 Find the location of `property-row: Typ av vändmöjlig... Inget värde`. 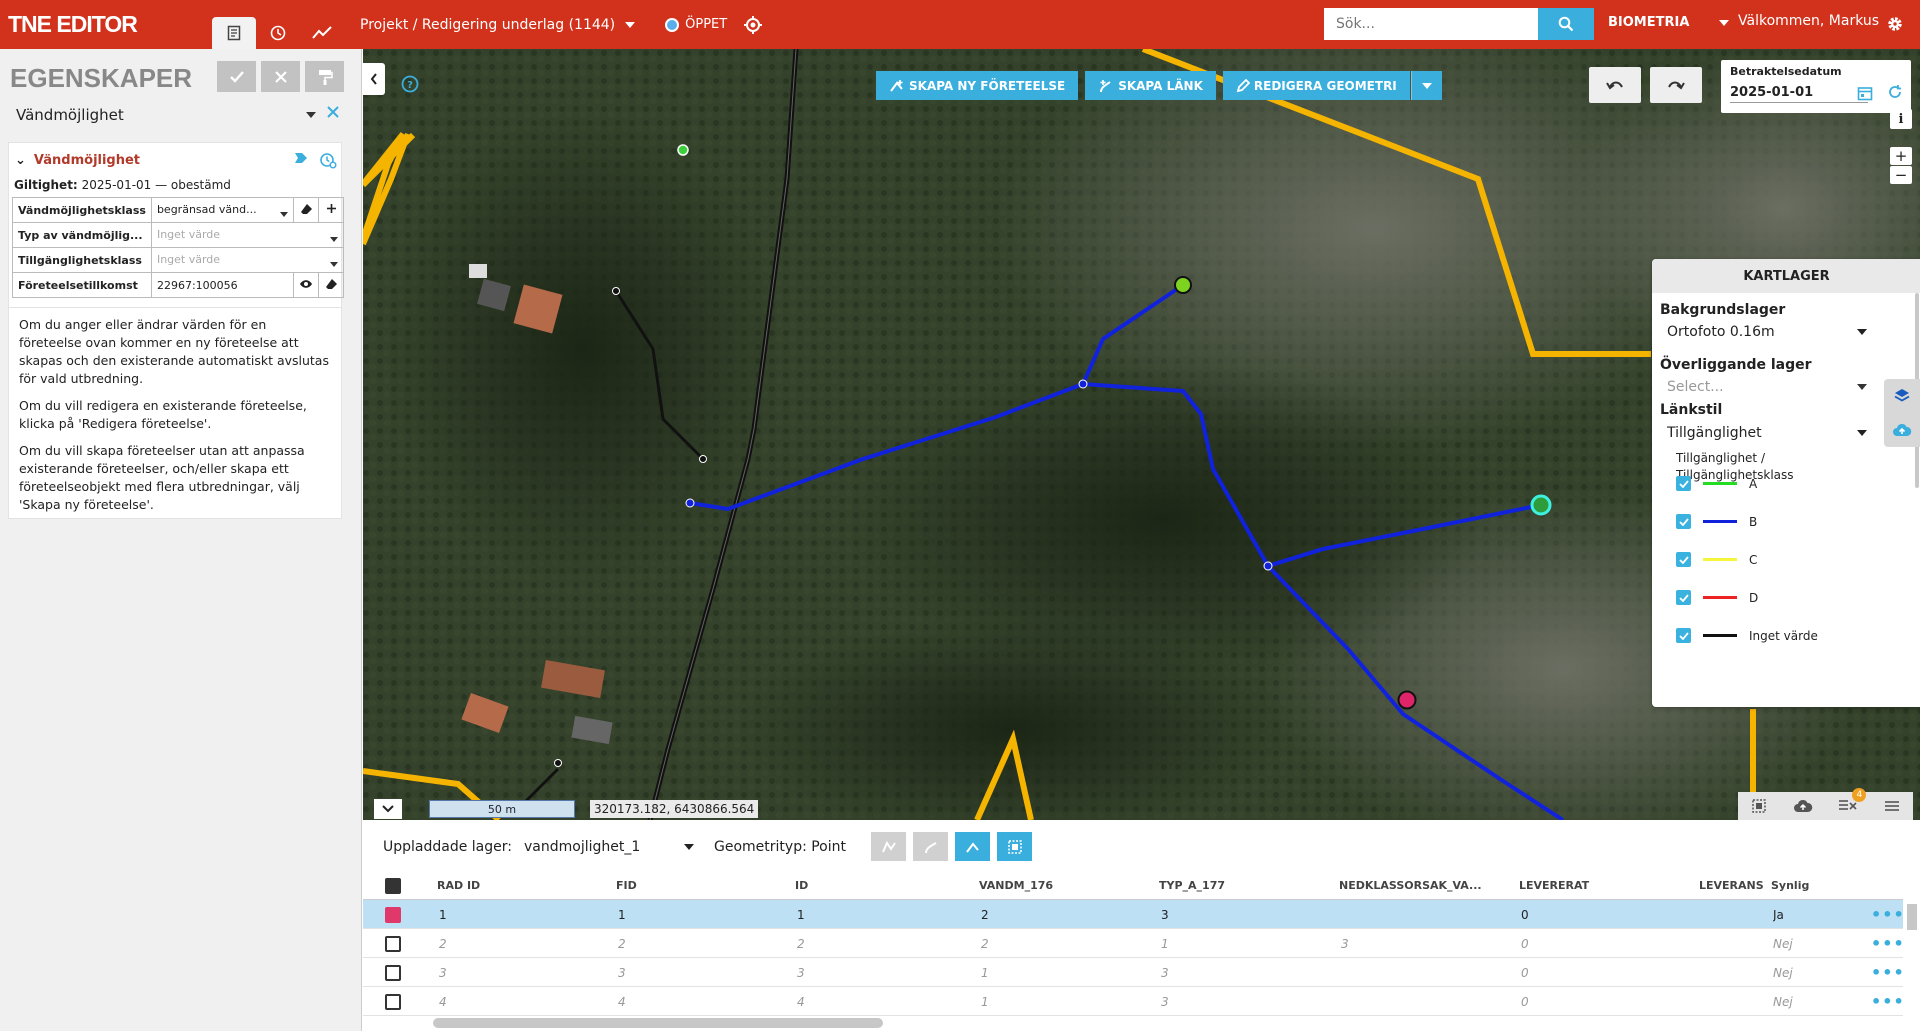

property-row: Typ av vändmöjlig... Inget värde is located at coordinates (178, 235).